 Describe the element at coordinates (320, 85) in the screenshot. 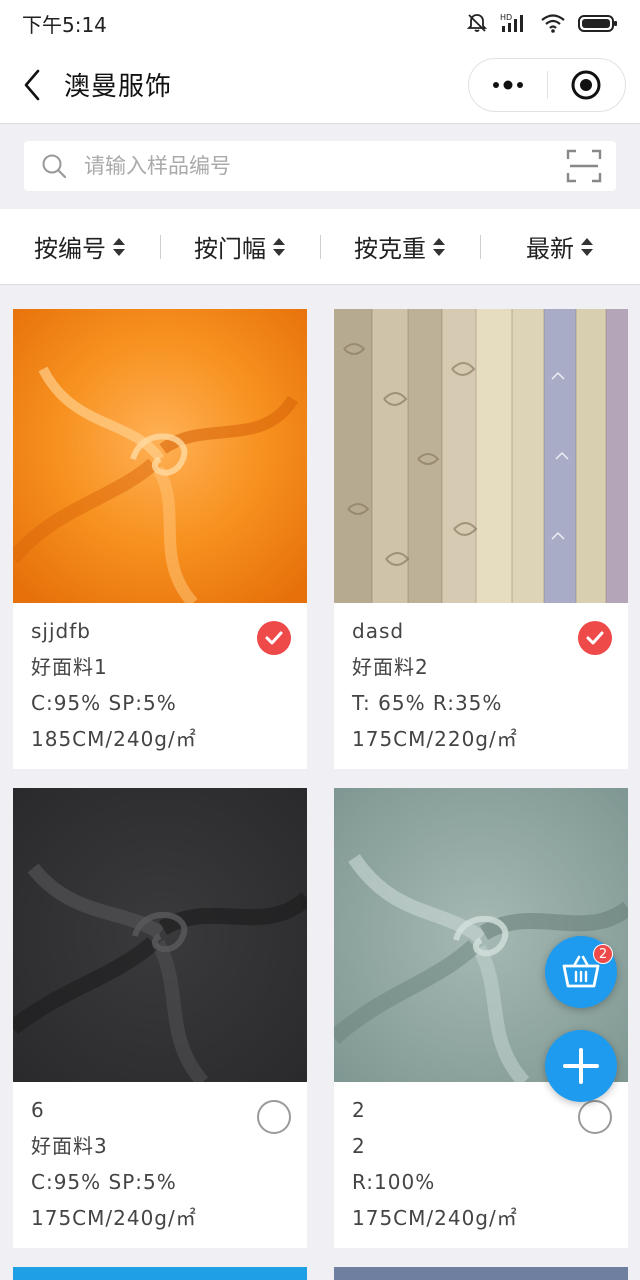

I see `nav-bar: 澳曼服饰` at that location.